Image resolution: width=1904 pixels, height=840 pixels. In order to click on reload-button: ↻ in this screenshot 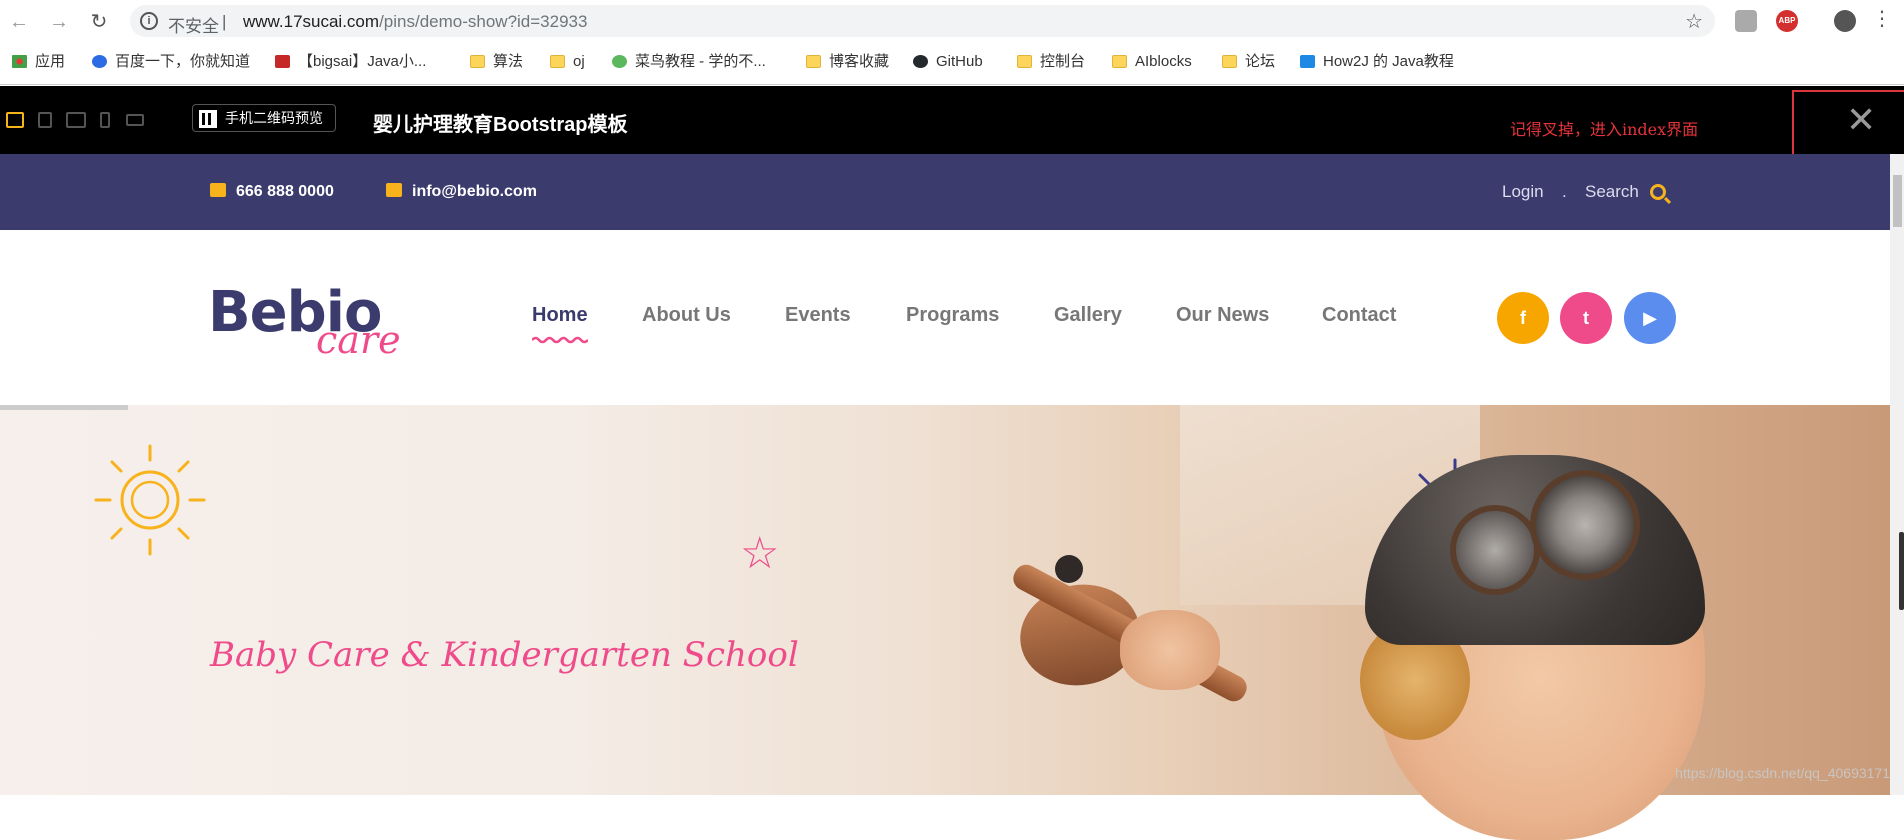, I will do `click(99, 22)`.